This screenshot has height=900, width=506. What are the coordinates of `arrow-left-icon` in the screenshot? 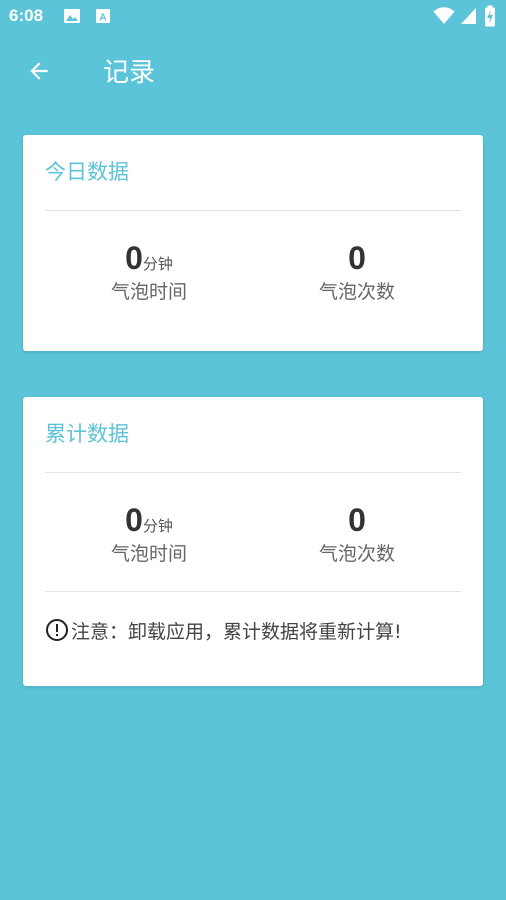 It's located at (39, 73).